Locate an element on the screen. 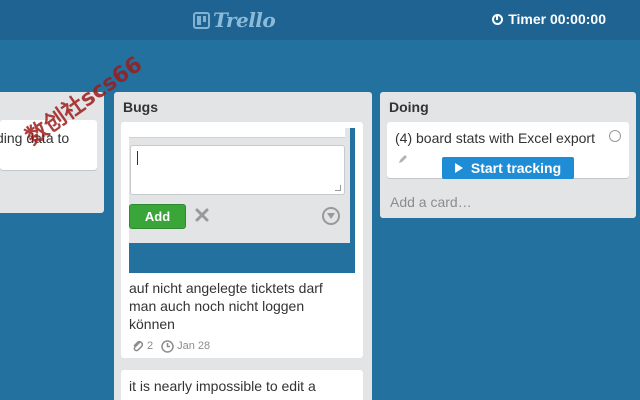 The height and width of the screenshot is (400, 640). paperclip-icon is located at coordinates (138, 346).